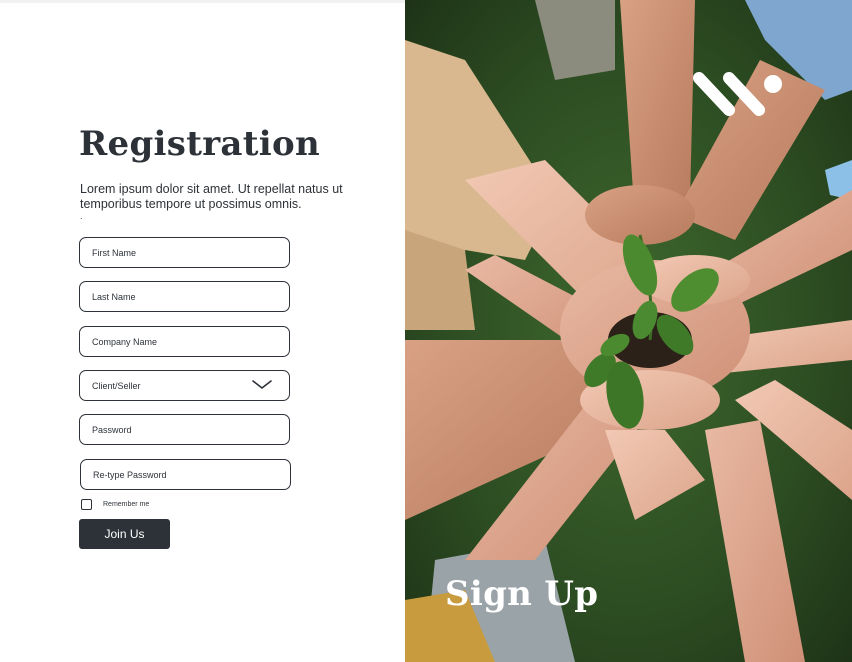  Describe the element at coordinates (262, 385) in the screenshot. I see `chevron-down-icon` at that location.